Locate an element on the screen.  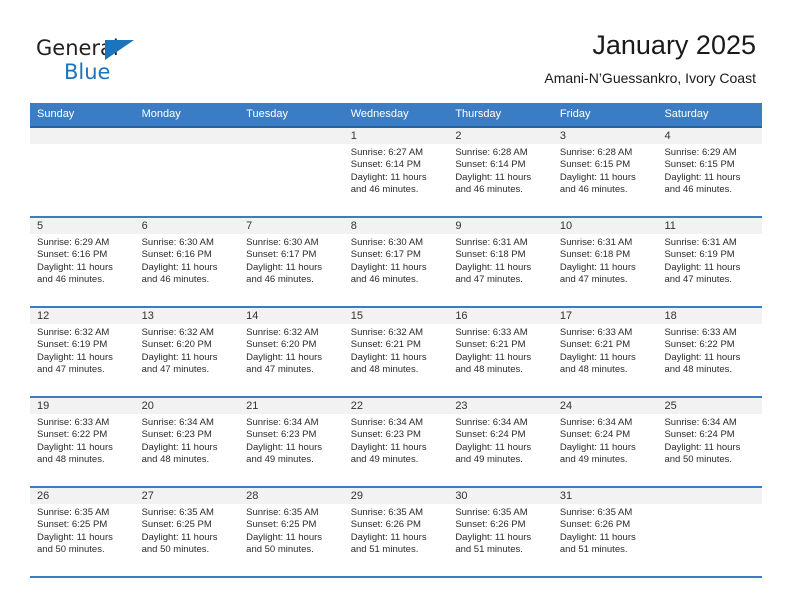
day-number: 17 is located at coordinates (605, 316).